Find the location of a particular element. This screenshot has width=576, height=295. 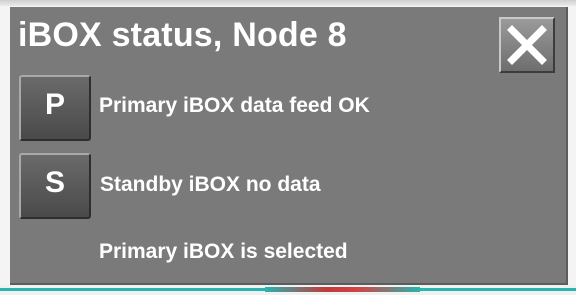

primary-select-button: P is located at coordinates (55, 108).